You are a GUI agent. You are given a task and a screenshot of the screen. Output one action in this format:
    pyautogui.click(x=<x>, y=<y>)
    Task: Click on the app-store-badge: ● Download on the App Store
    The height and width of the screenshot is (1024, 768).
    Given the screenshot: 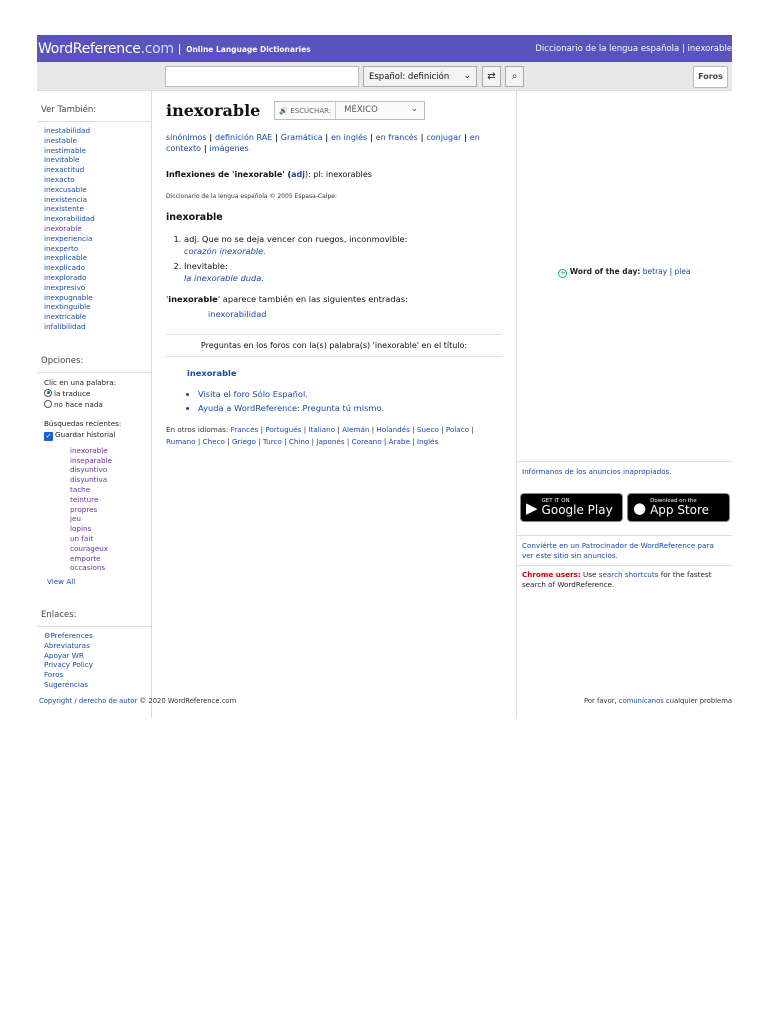 What is the action you would take?
    pyautogui.click(x=678, y=507)
    